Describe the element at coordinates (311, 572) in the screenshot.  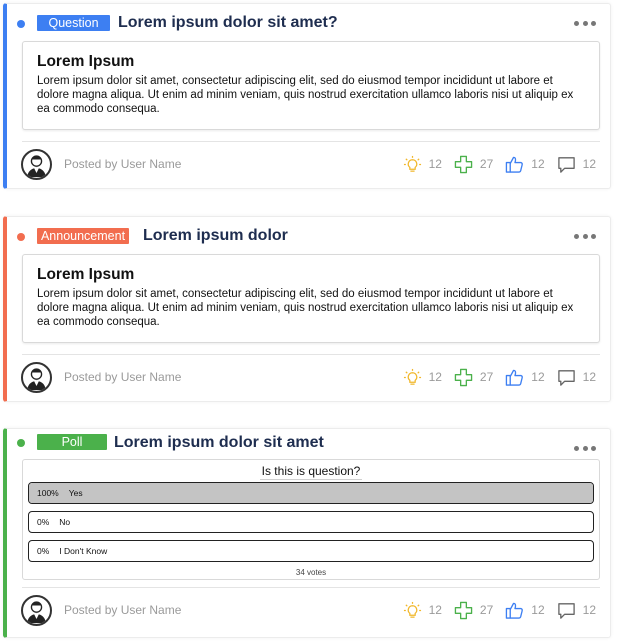
I see `vote-count: 34 votes` at that location.